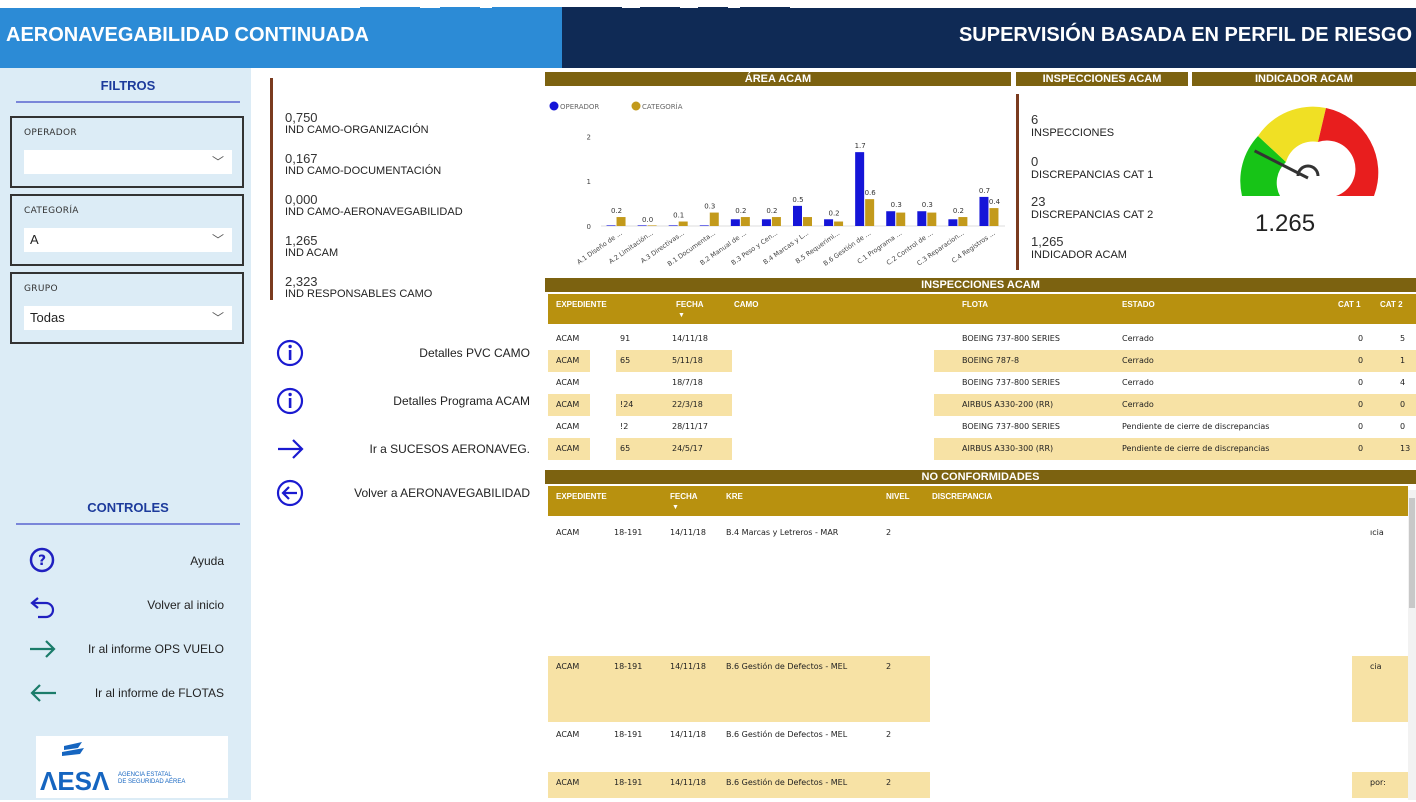 Image resolution: width=1416 pixels, height=802 pixels. What do you see at coordinates (1412, 645) in the screenshot?
I see `nc-table-scrollbar` at bounding box center [1412, 645].